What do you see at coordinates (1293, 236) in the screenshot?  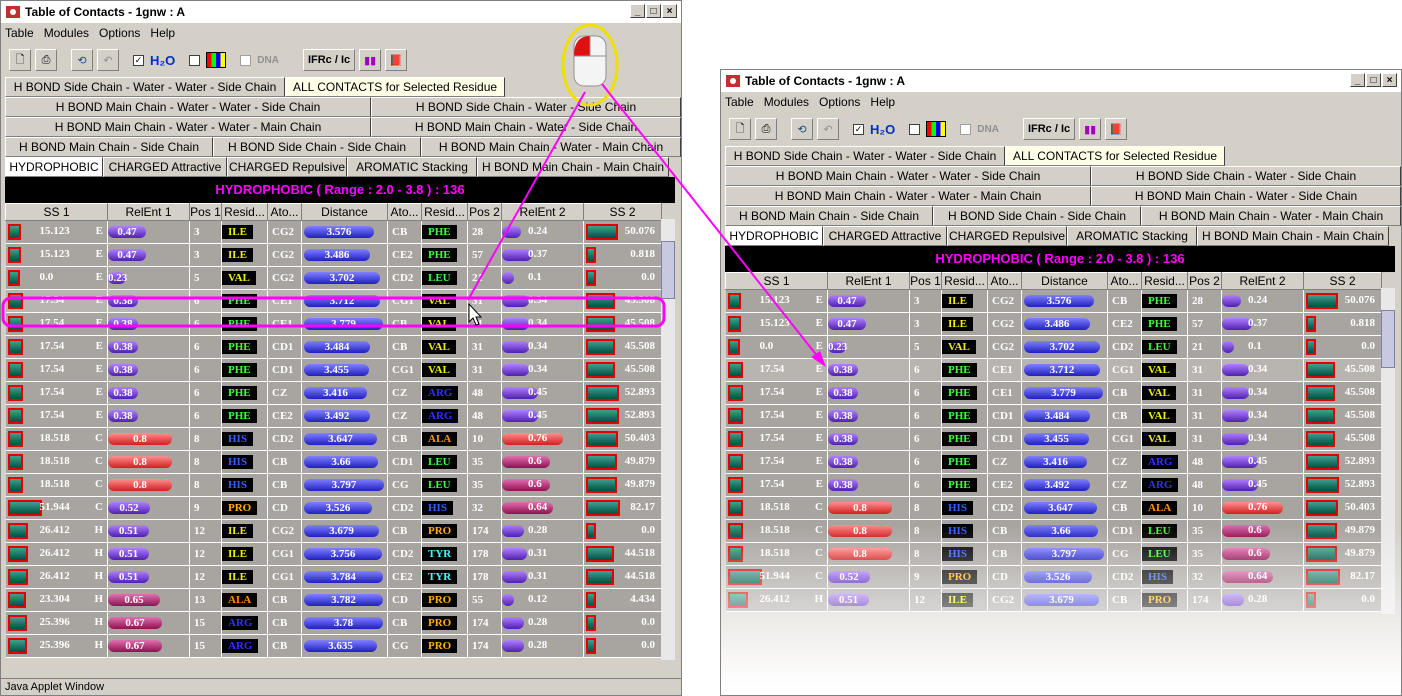 I see `tab-h-bond-main-chain-main-chain: H BOND Main Chain - Main Chain` at bounding box center [1293, 236].